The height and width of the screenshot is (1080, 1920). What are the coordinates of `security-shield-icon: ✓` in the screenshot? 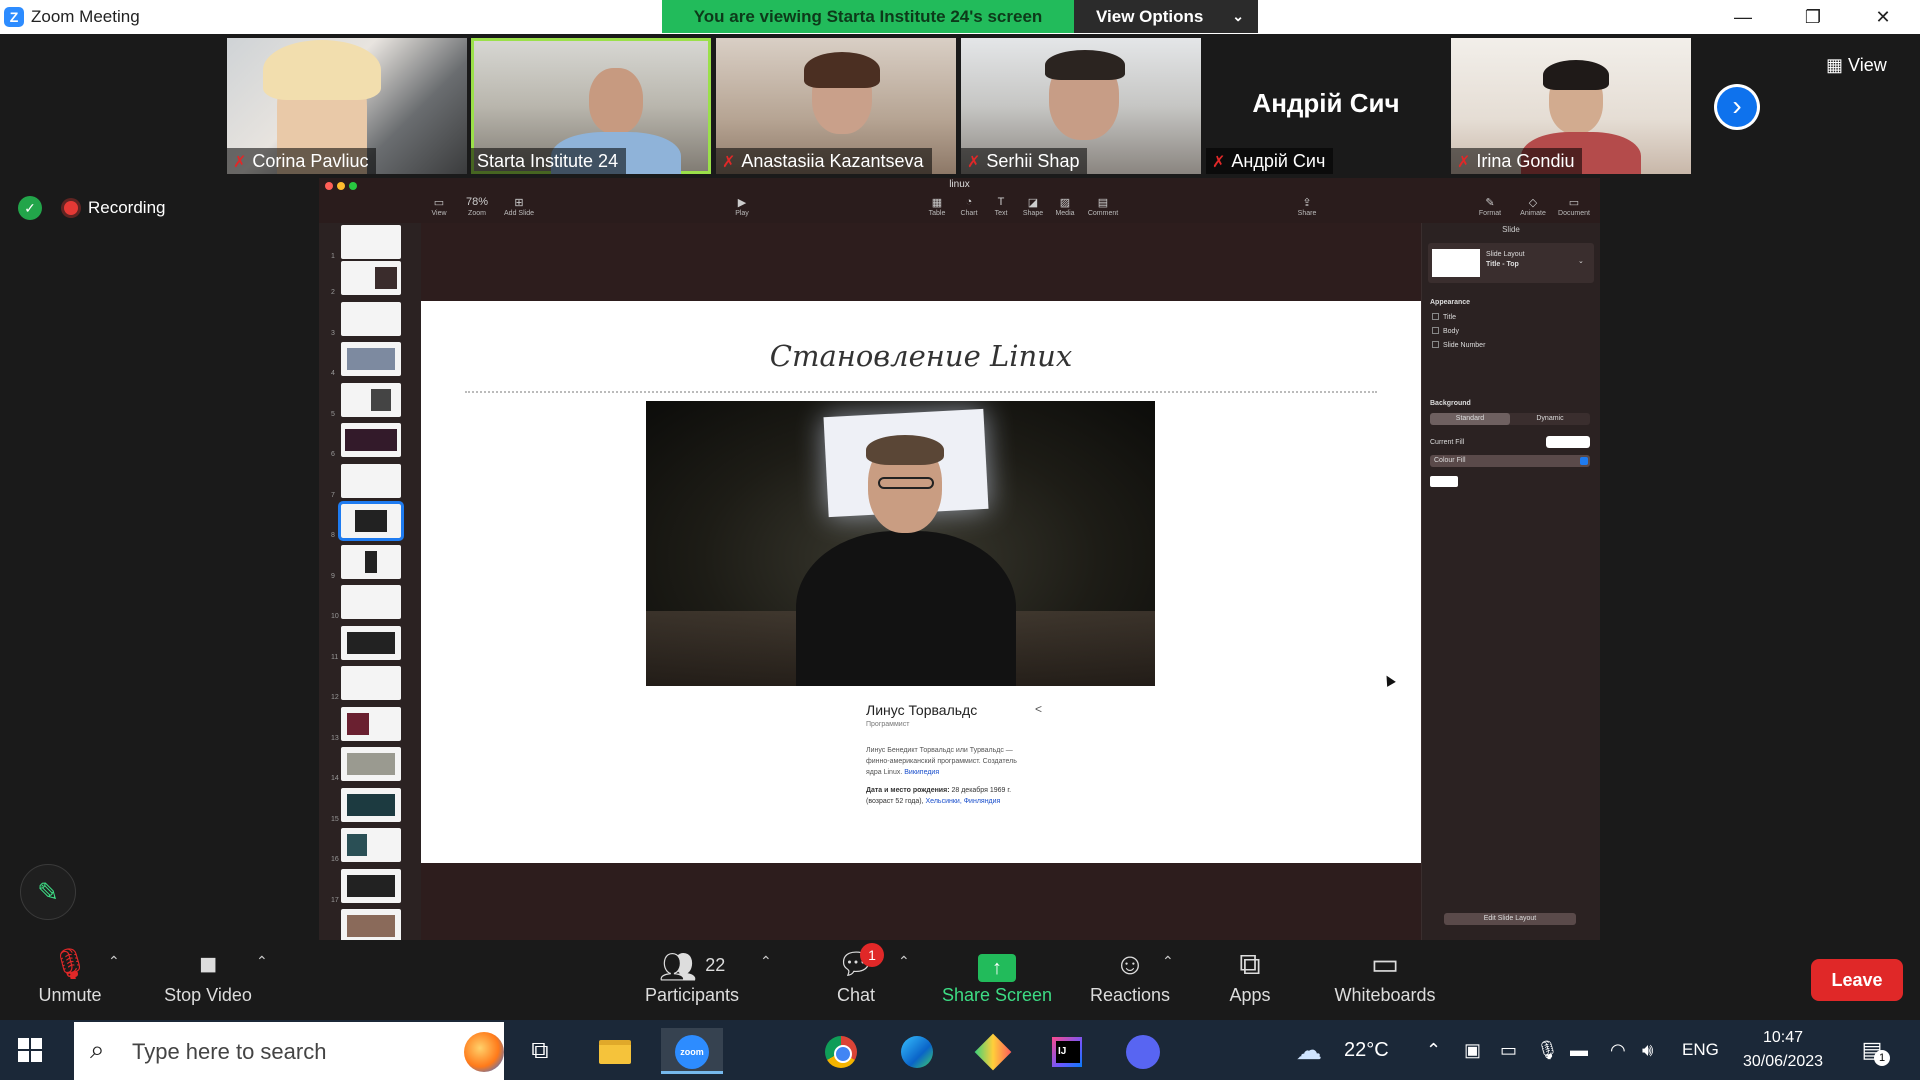 It's located at (30, 208).